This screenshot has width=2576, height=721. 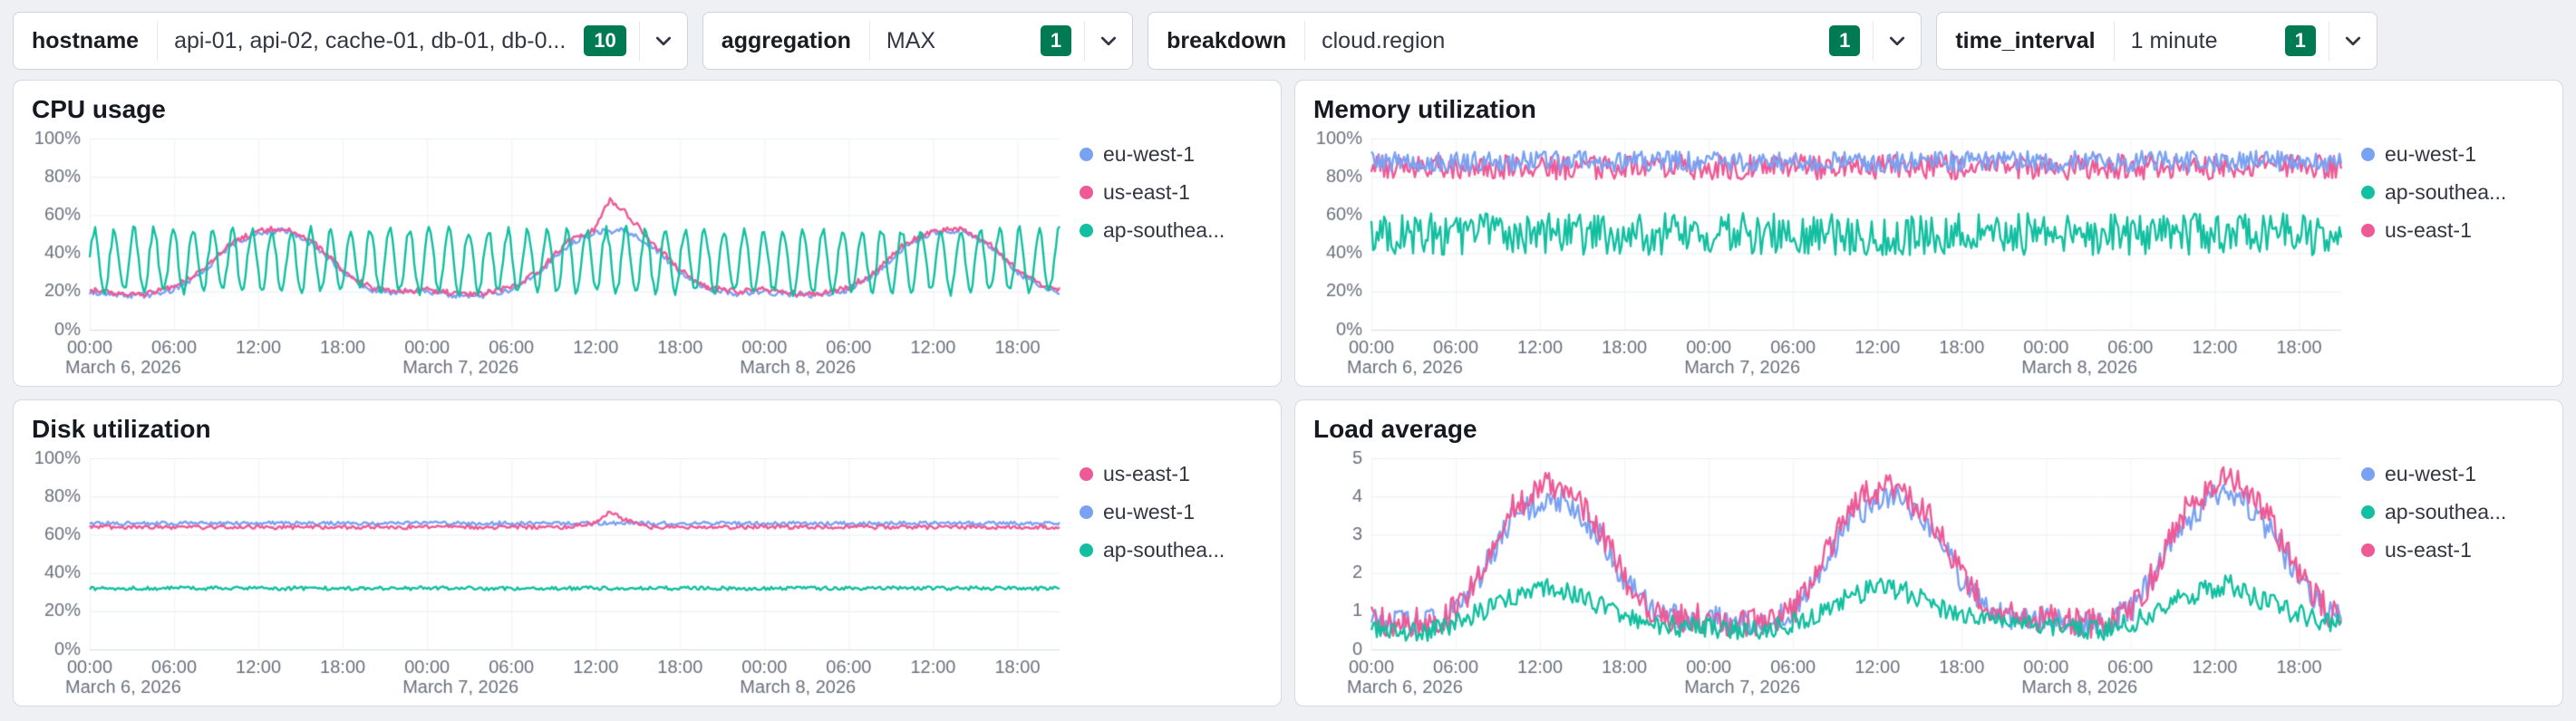 I want to click on aggregation-filter-value: MAX, so click(x=911, y=40).